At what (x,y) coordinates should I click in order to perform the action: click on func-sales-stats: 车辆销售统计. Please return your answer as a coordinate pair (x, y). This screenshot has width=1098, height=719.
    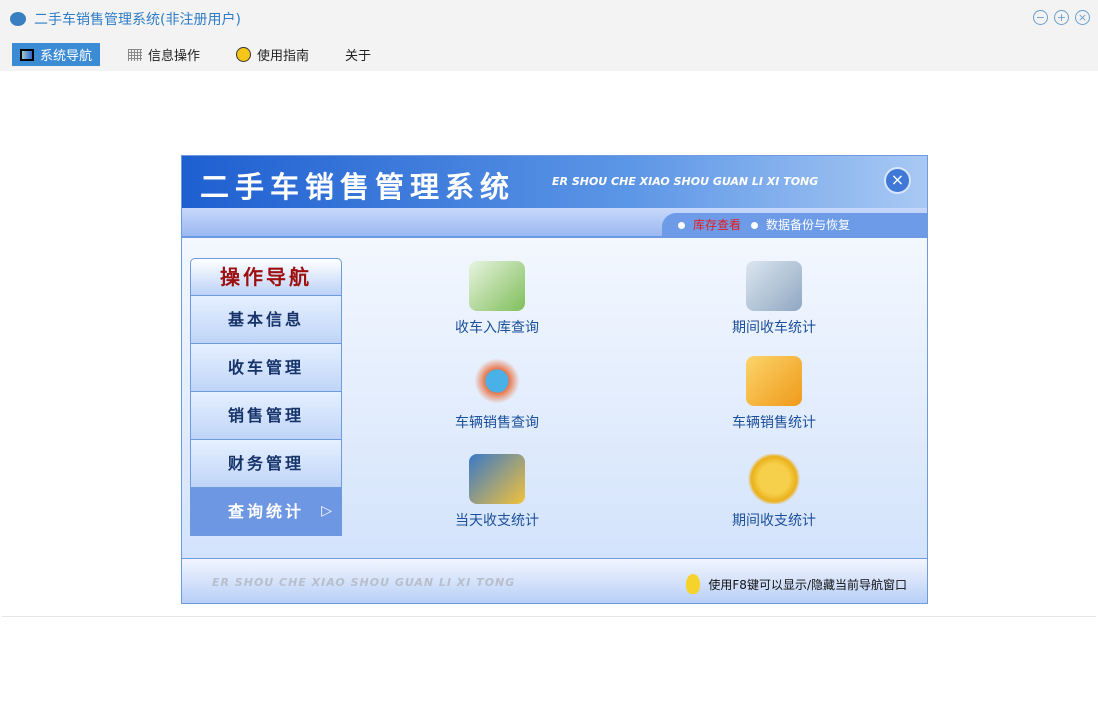
    Looking at the image, I should click on (774, 394).